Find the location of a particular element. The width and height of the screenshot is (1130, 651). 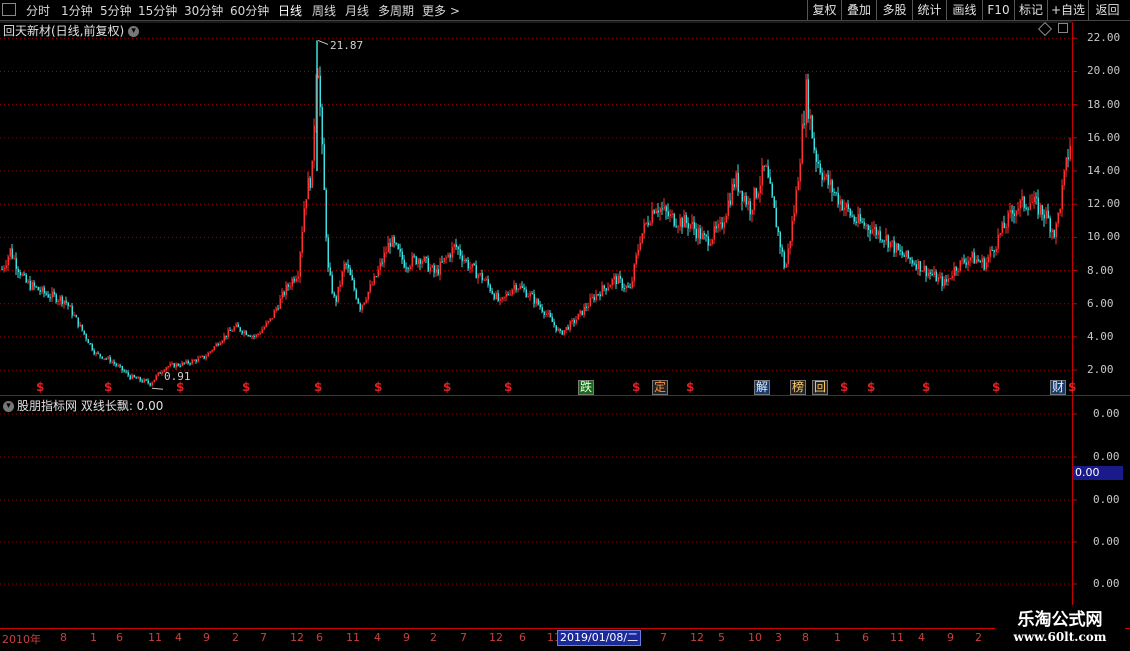

event-marker-12: 解 is located at coordinates (762, 387).